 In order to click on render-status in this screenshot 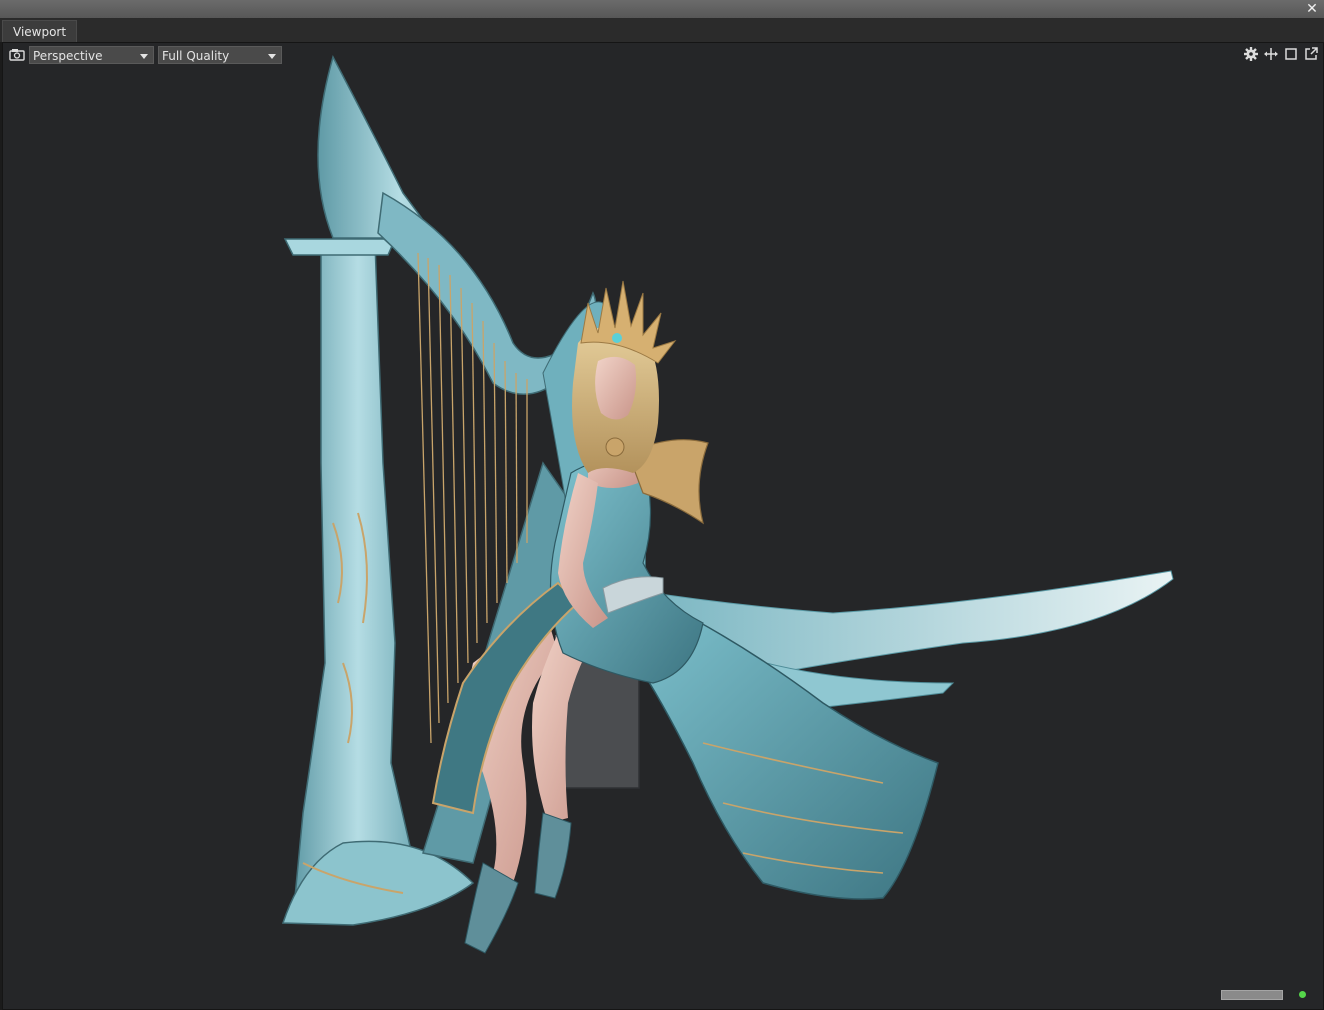, I will do `click(1266, 994)`.